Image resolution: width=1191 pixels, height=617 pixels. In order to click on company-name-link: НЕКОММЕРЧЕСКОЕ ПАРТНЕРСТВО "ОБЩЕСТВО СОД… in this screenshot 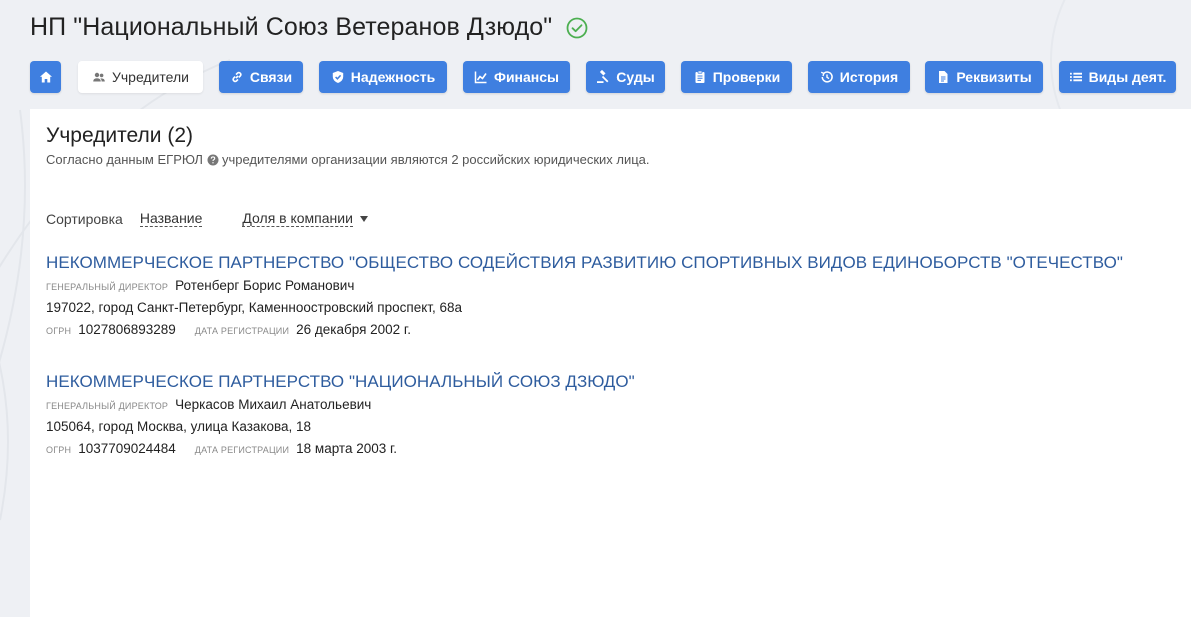, I will do `click(584, 263)`.